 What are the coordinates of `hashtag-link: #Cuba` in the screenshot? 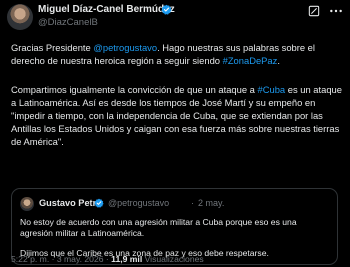 It's located at (272, 89).